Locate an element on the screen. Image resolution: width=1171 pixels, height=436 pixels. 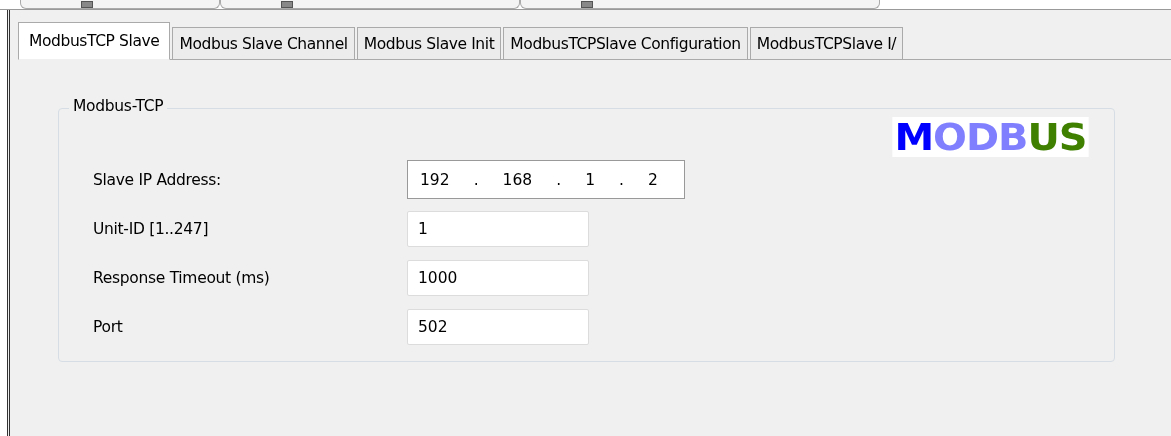
ip-address-field: 192 . 168 . 1 . 2 is located at coordinates (546, 179).